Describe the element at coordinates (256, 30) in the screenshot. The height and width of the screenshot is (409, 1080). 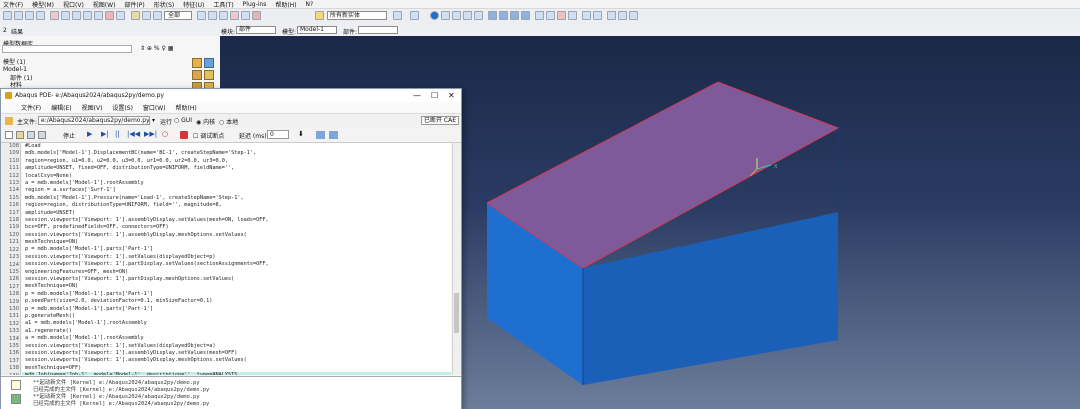
I see `module-select: 部件` at that location.